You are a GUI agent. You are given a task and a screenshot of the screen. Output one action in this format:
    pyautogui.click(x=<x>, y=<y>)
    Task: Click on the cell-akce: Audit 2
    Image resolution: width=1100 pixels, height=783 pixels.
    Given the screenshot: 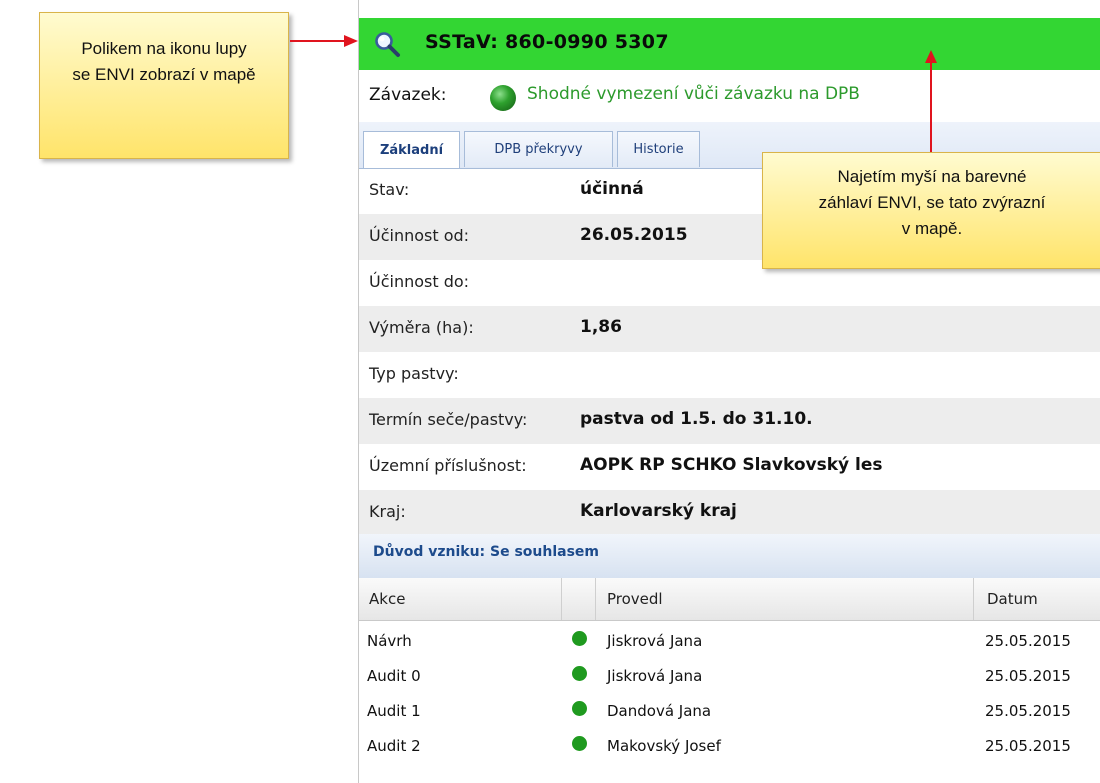 What is the action you would take?
    pyautogui.click(x=394, y=746)
    